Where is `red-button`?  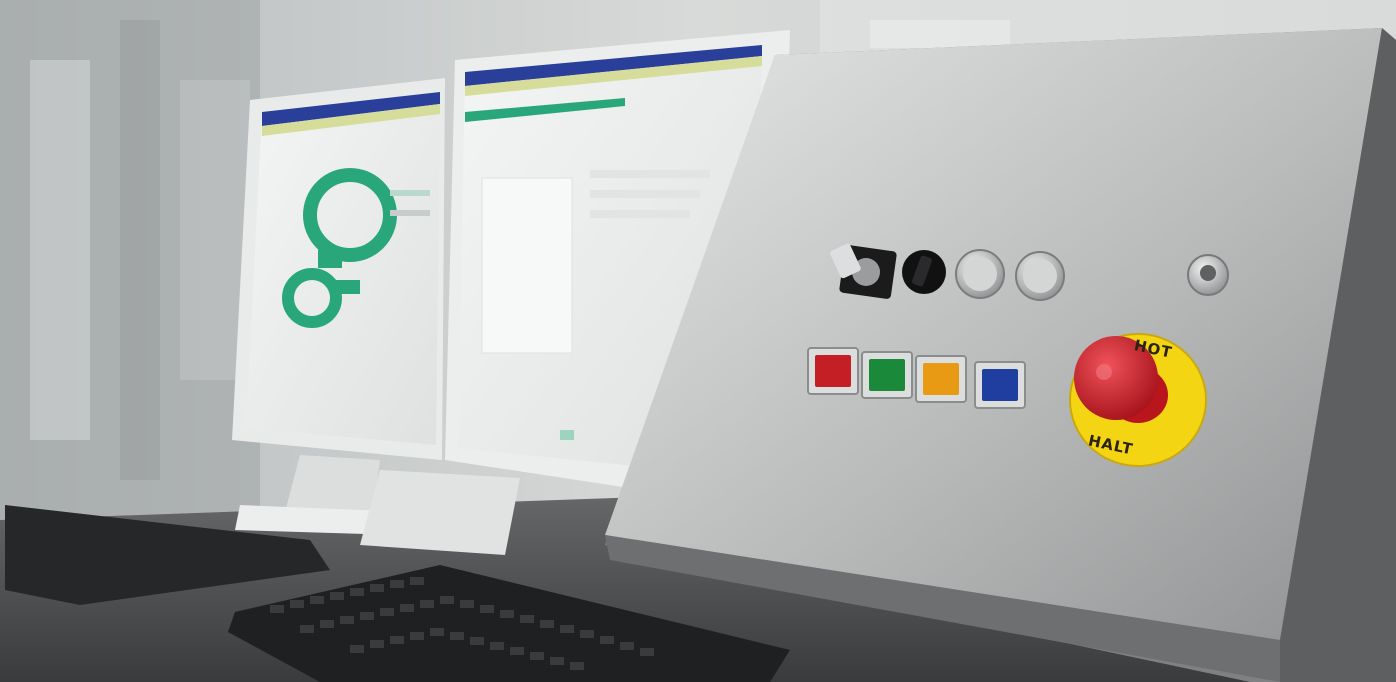
red-button is located at coordinates (833, 371).